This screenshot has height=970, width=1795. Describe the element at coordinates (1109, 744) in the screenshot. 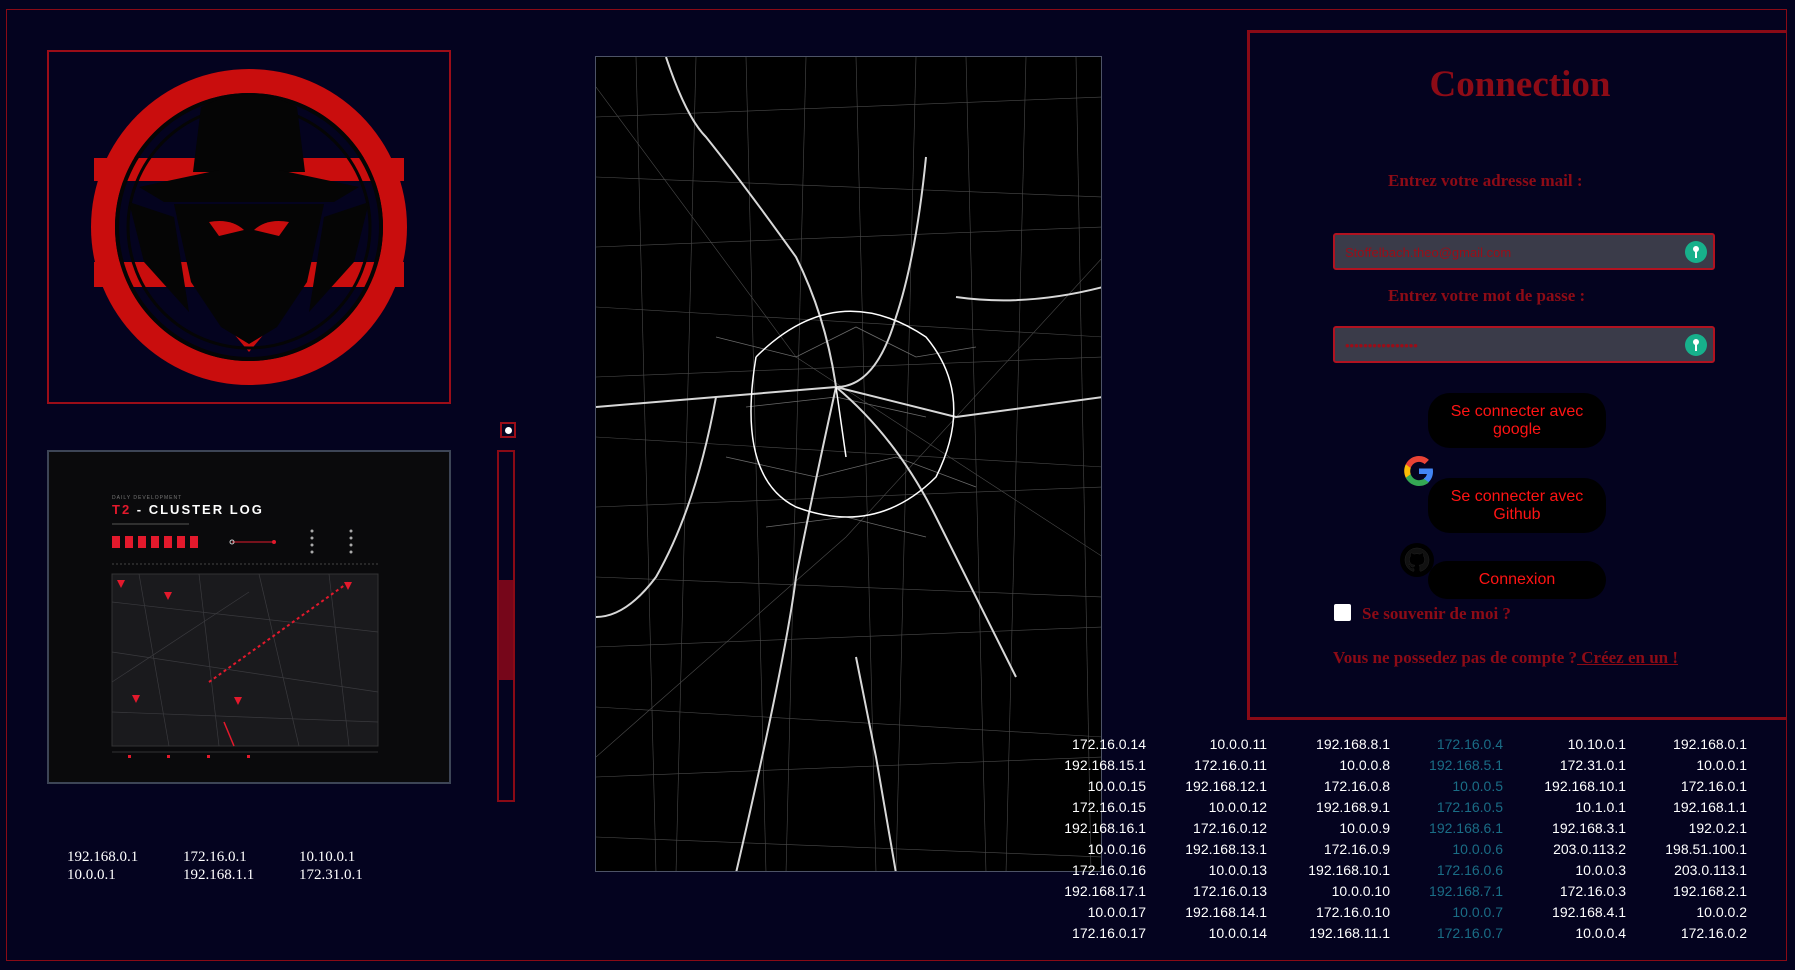

I see `ip-address: 172.16.0.14` at that location.